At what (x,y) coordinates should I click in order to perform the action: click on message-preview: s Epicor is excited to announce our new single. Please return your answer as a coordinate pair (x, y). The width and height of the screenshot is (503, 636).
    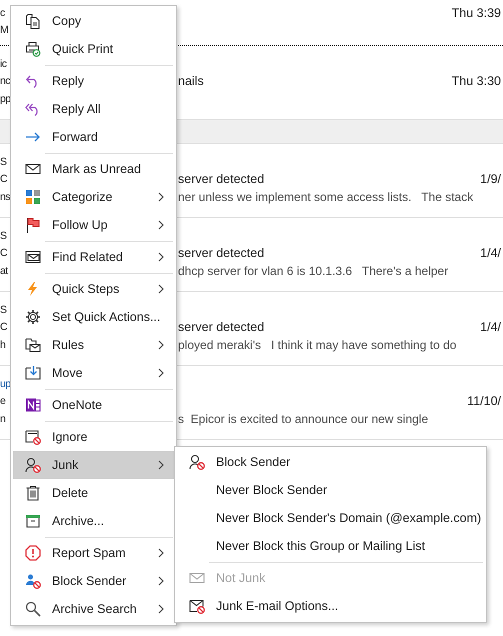
    Looking at the image, I should click on (304, 419).